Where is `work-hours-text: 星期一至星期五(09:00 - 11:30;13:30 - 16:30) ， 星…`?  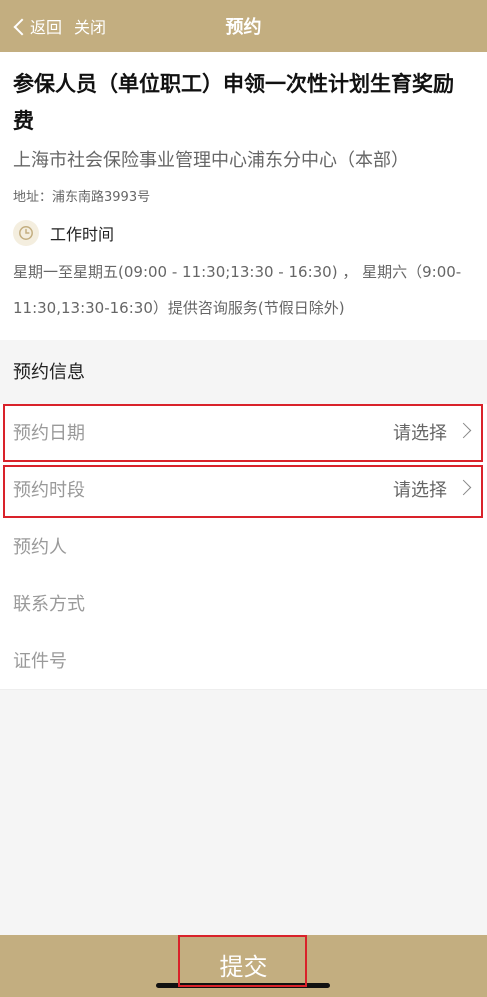 work-hours-text: 星期一至星期五(09:00 - 11:30;13:30 - 16:30) ， 星… is located at coordinates (237, 290).